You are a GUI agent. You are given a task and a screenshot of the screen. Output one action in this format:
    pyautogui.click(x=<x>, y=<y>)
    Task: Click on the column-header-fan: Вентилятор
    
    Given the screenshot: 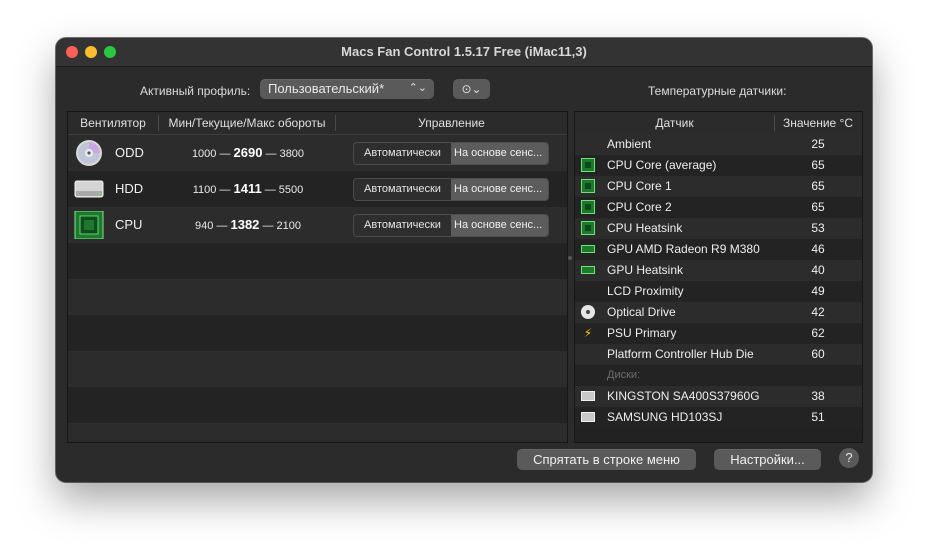 What is the action you would take?
    pyautogui.click(x=113, y=123)
    